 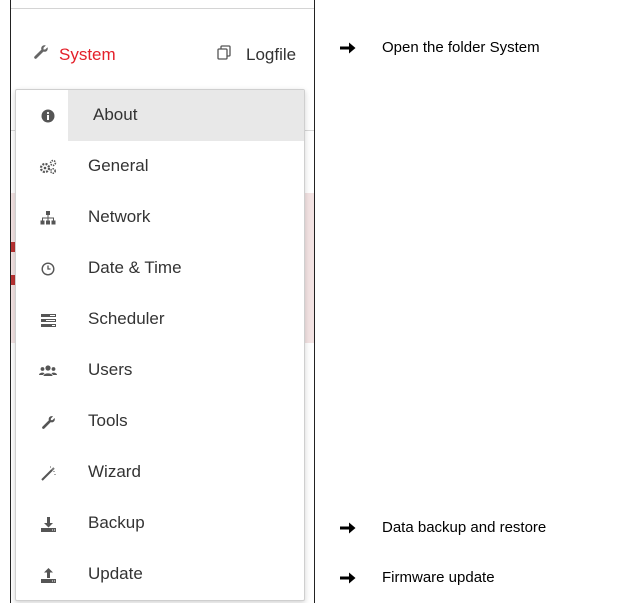 What do you see at coordinates (160, 472) in the screenshot?
I see `menu-item-wizard: Wizard` at bounding box center [160, 472].